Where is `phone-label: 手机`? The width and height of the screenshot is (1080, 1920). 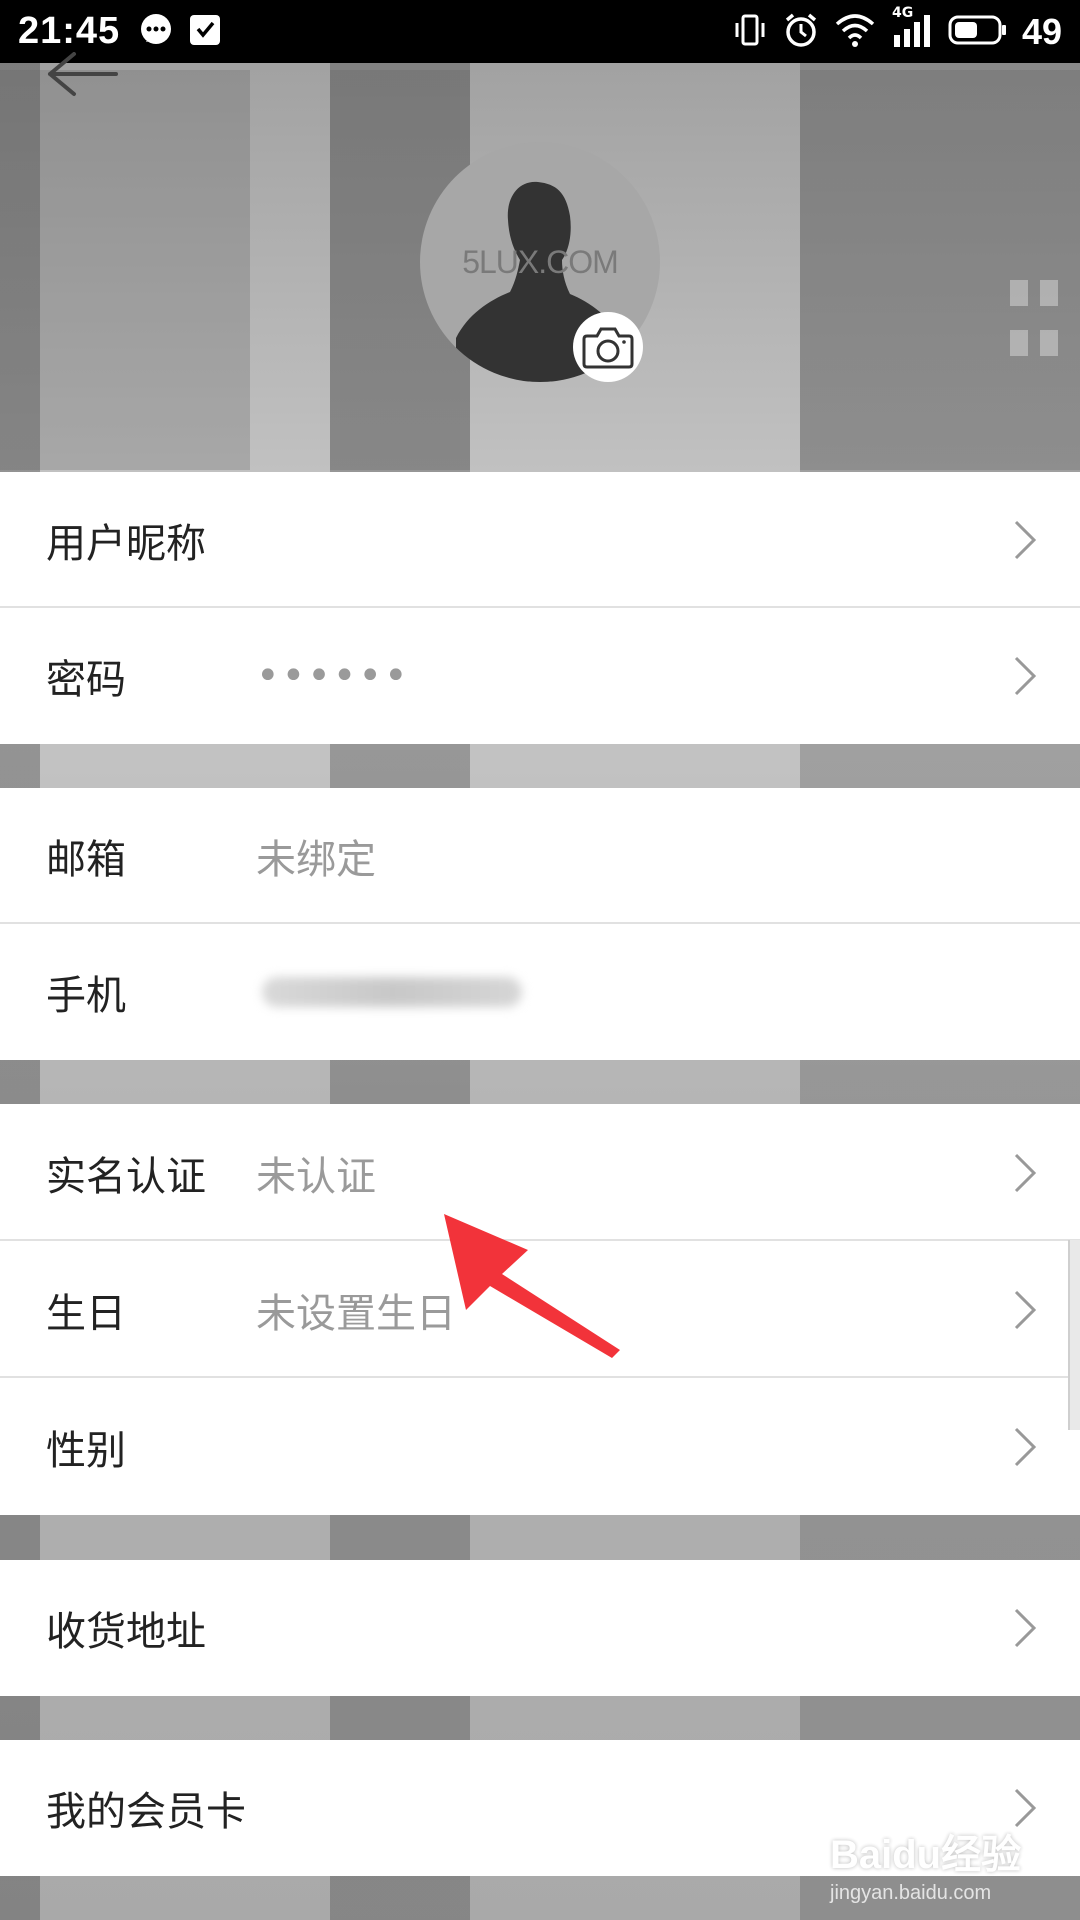 phone-label: 手机 is located at coordinates (86, 996).